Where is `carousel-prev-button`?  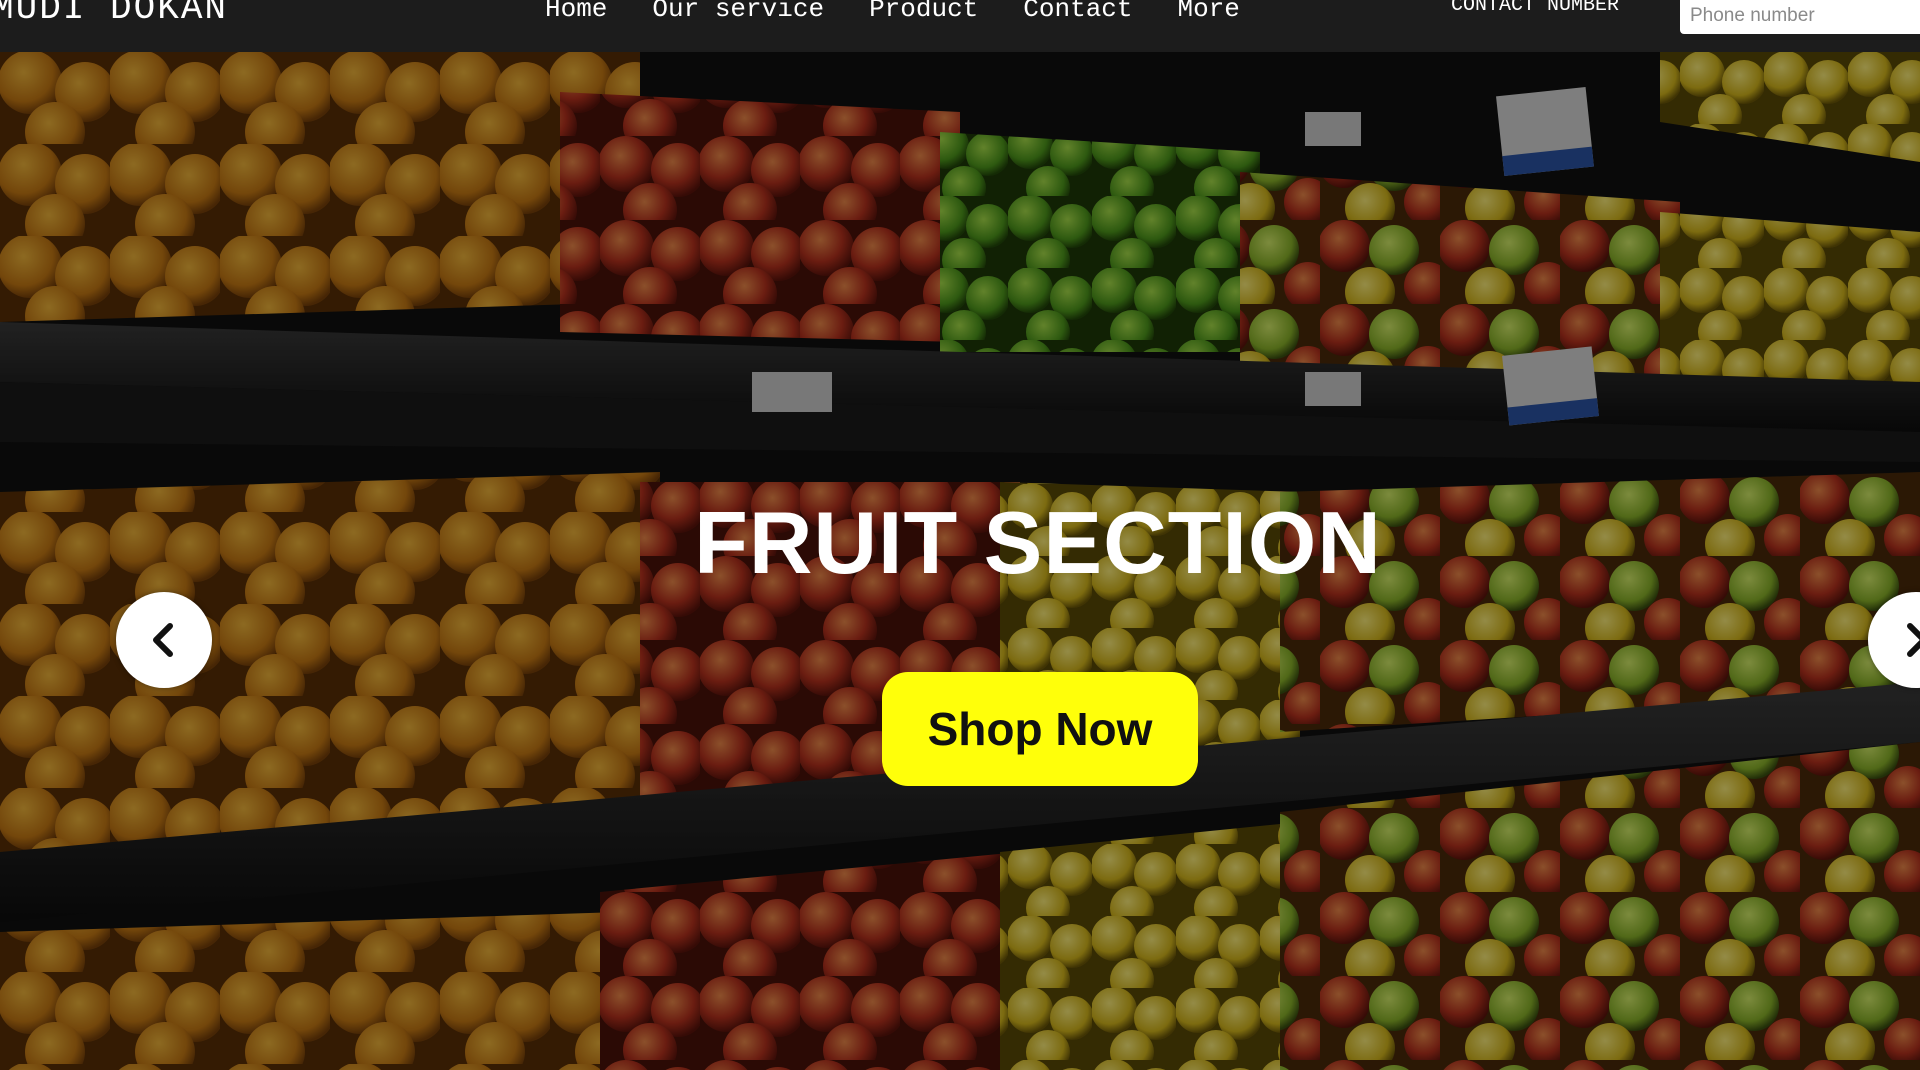
carousel-prev-button is located at coordinates (164, 640).